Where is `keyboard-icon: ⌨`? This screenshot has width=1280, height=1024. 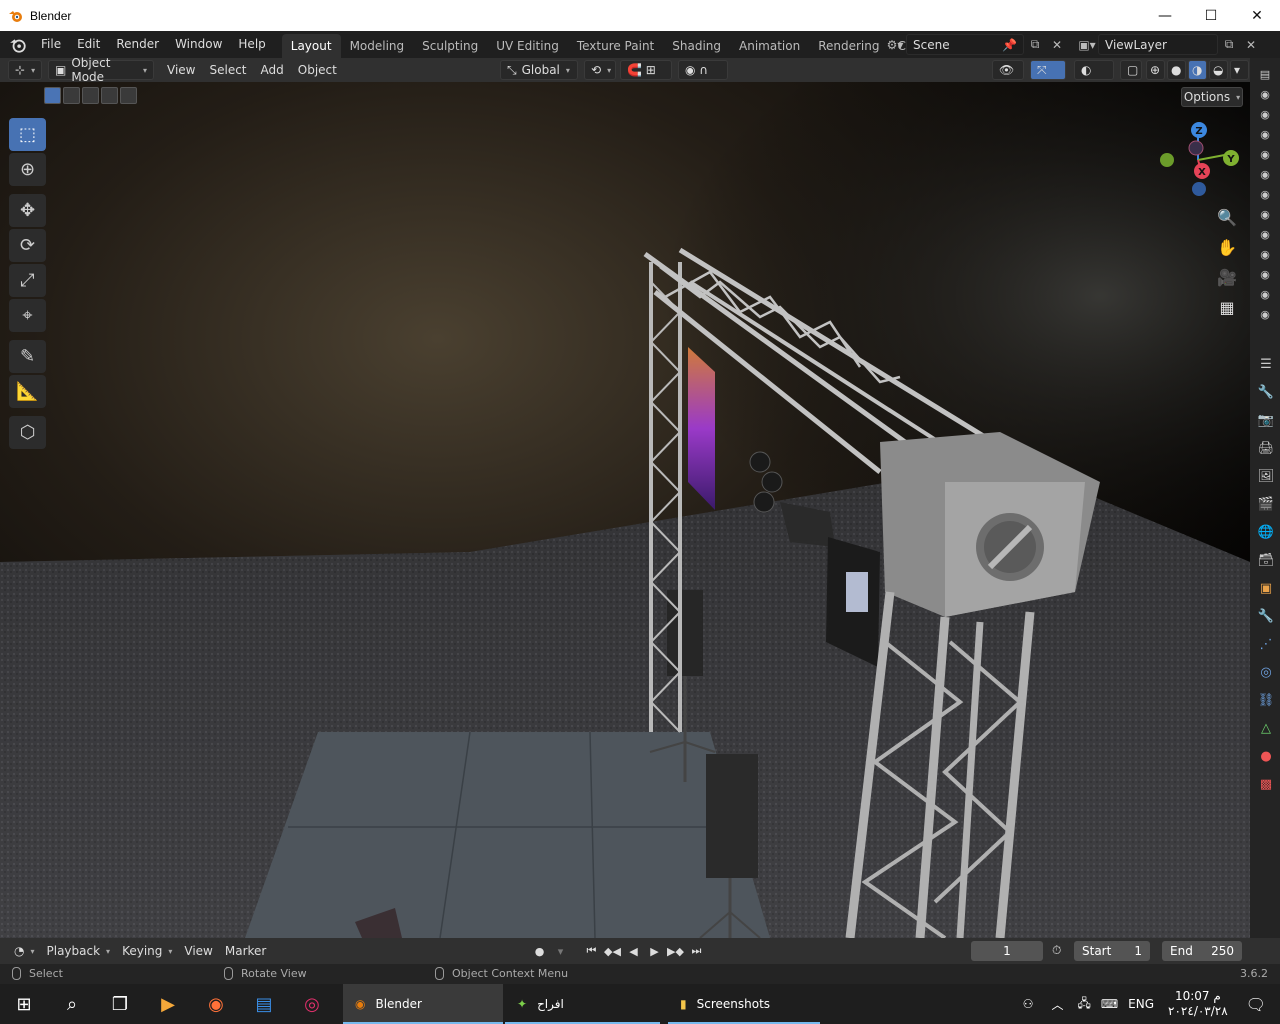 keyboard-icon: ⌨ is located at coordinates (1109, 1004).